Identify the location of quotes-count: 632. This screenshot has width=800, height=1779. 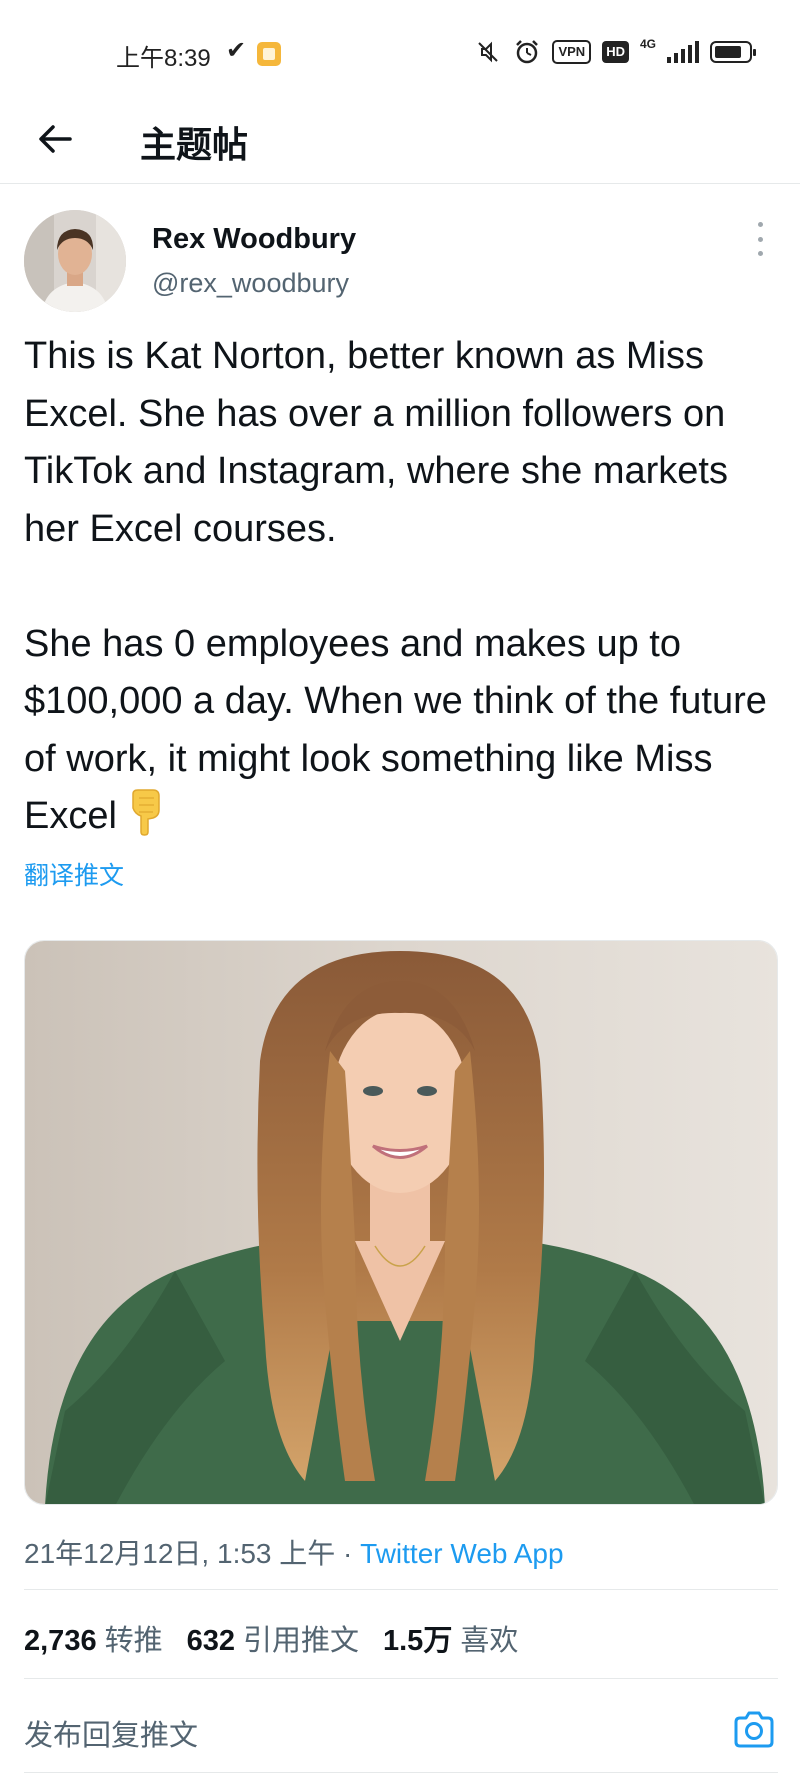
(210, 1641).